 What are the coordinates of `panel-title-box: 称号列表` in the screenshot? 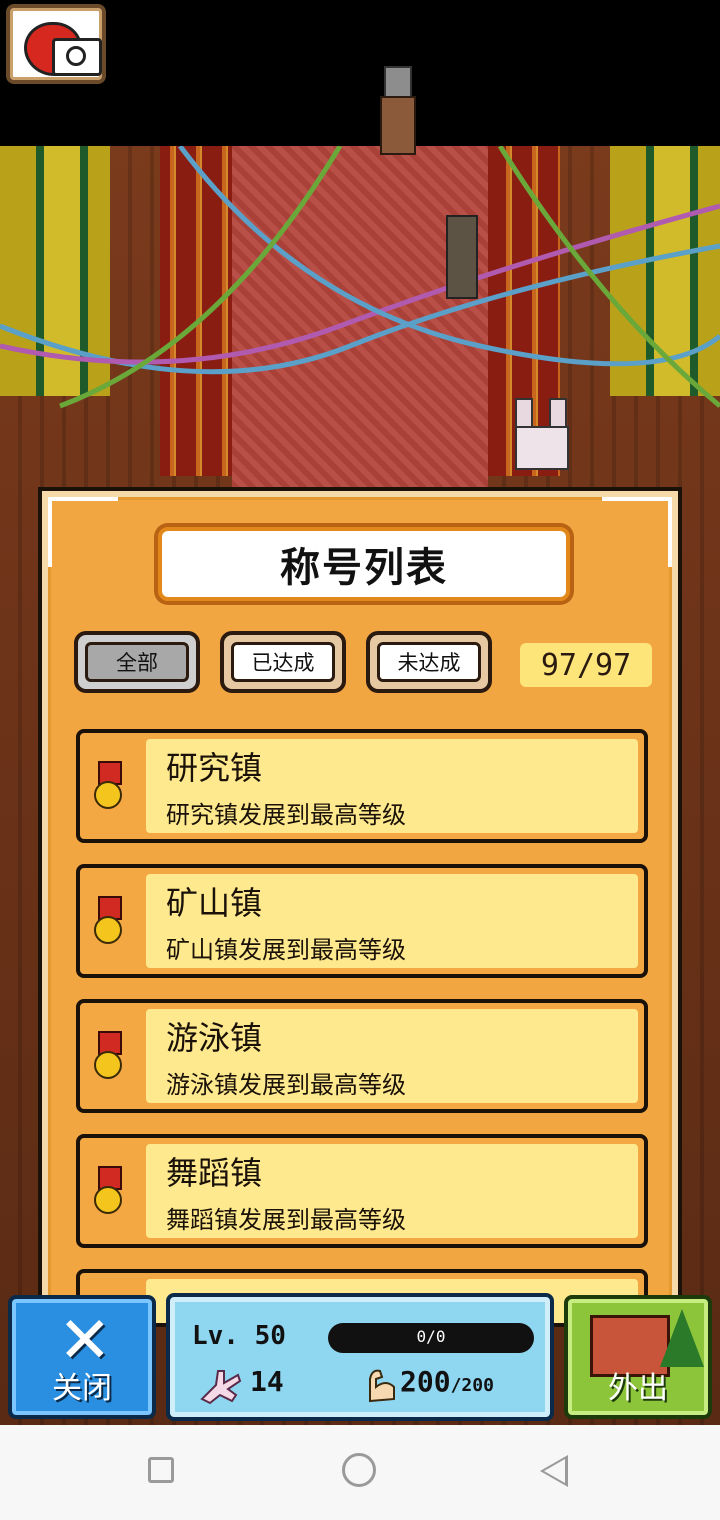 It's located at (364, 564).